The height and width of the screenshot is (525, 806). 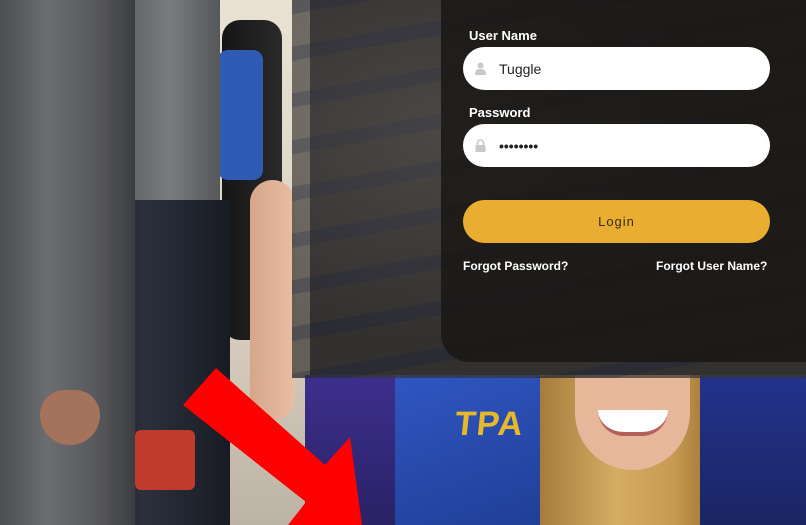 I want to click on red-arrow-icon, so click(x=272, y=446).